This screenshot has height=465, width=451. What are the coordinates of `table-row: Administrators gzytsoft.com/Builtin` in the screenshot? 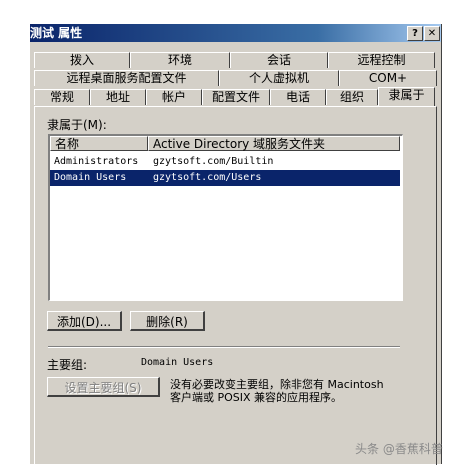 It's located at (225, 162).